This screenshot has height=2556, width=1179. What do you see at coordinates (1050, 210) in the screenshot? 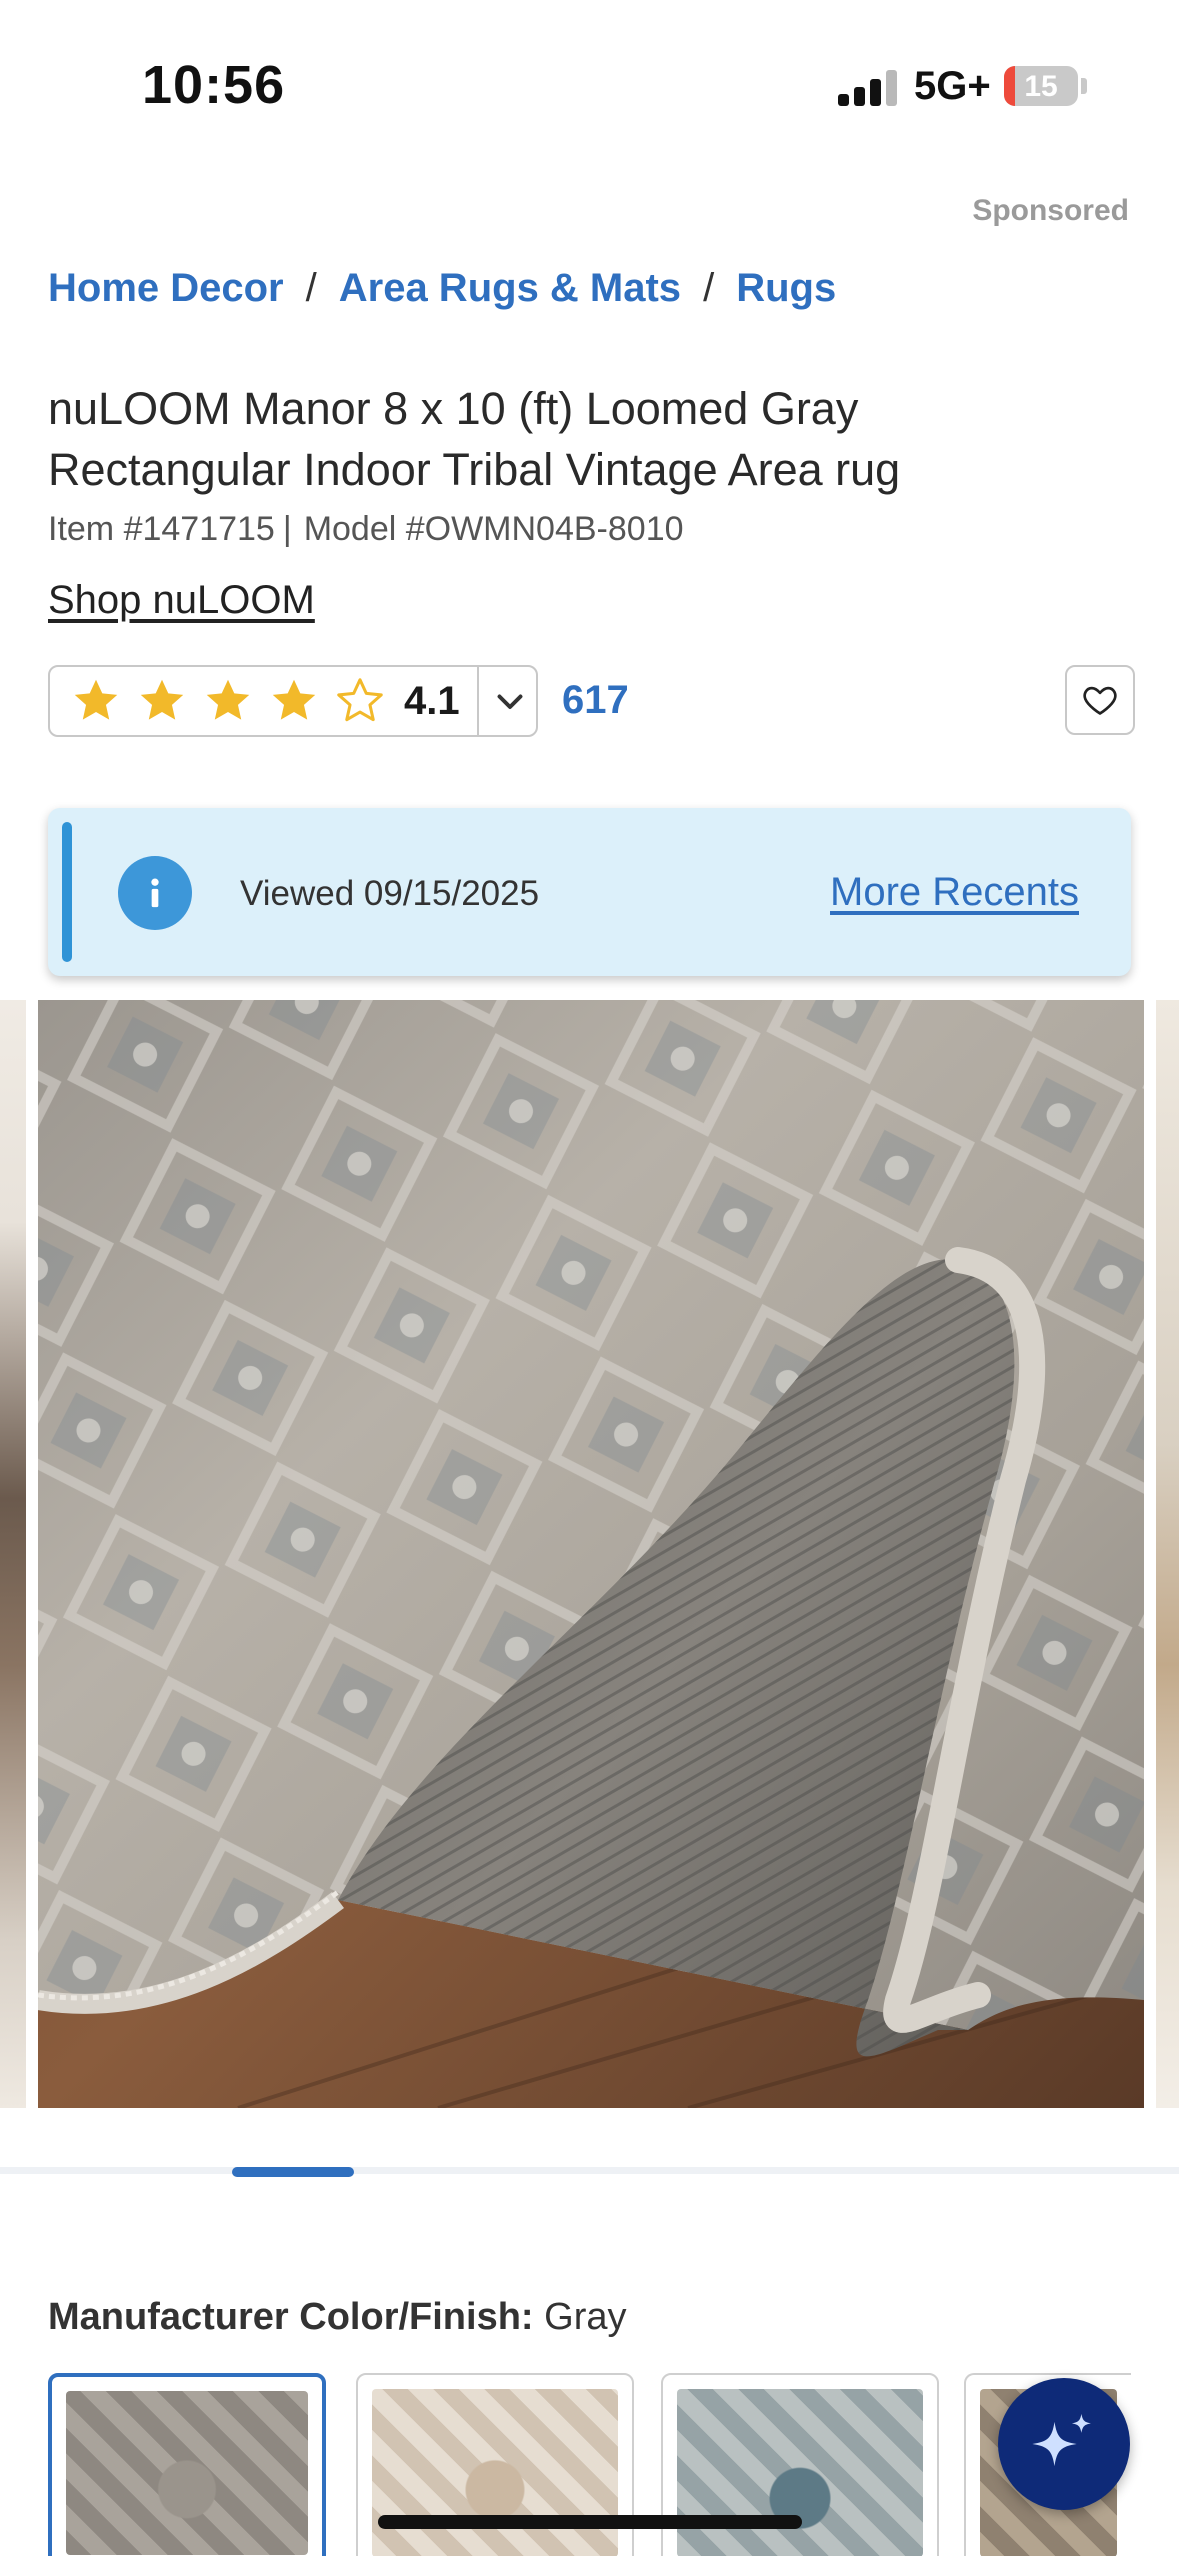
I see `sponsored-label: Sponsored` at bounding box center [1050, 210].